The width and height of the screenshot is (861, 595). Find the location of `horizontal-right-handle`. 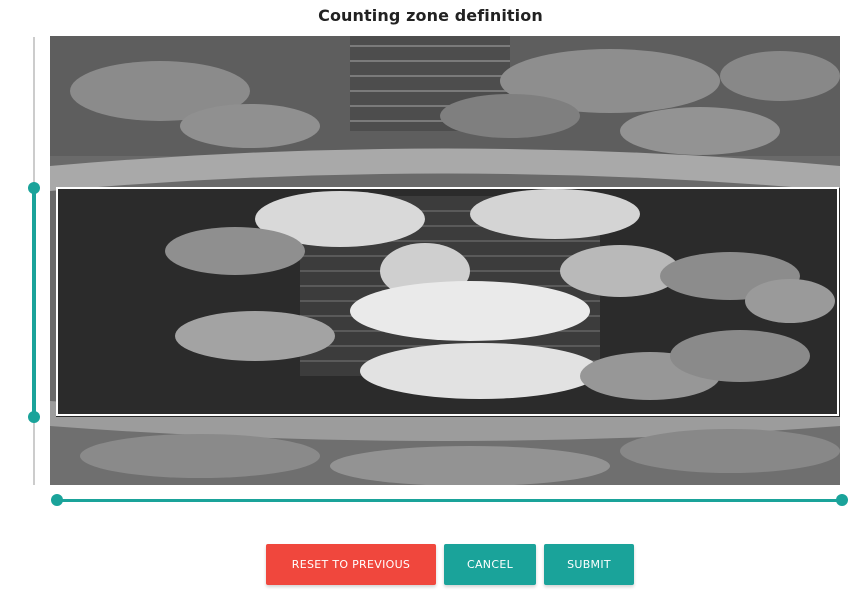

horizontal-right-handle is located at coordinates (842, 500).